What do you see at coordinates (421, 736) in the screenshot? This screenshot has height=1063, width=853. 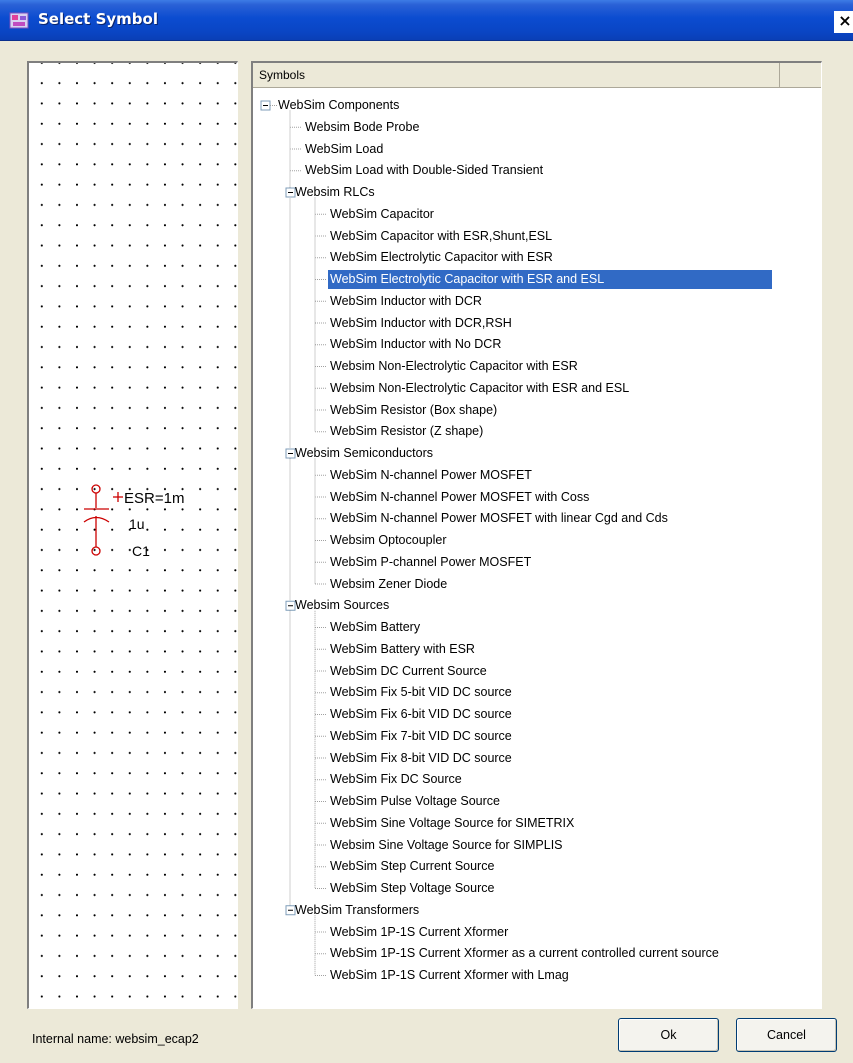 I see `tree-item: WebSim Fix 7-bit VID DC source` at bounding box center [421, 736].